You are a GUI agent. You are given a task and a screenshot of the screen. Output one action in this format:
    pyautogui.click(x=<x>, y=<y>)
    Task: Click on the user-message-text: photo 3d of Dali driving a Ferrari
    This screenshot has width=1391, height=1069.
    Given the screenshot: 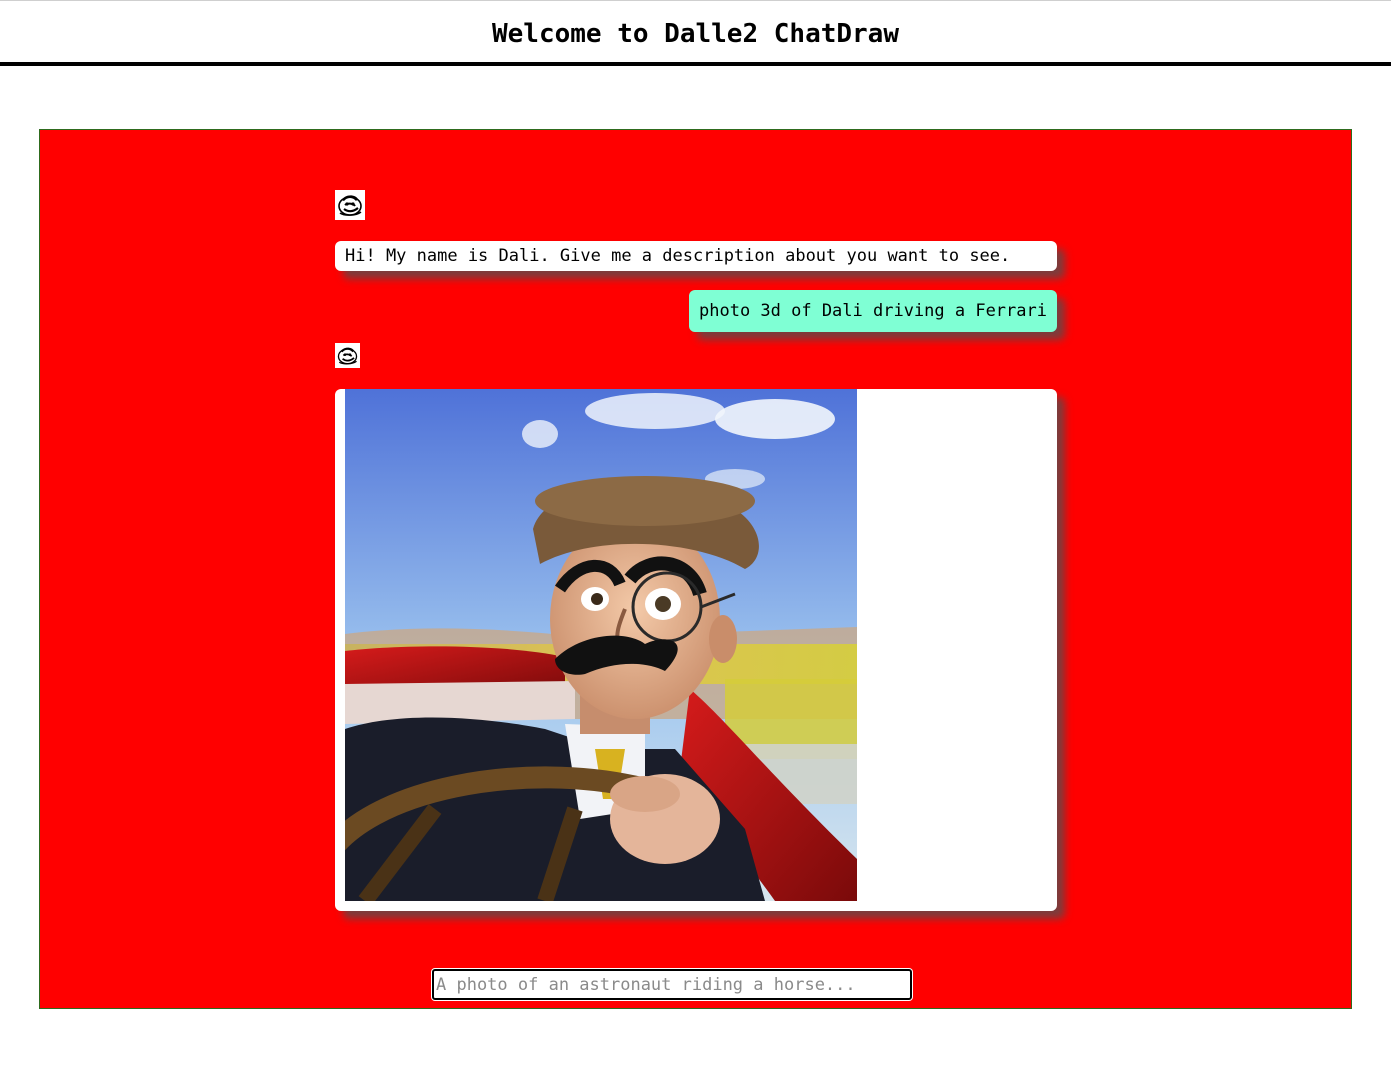 What is the action you would take?
    pyautogui.click(x=873, y=311)
    